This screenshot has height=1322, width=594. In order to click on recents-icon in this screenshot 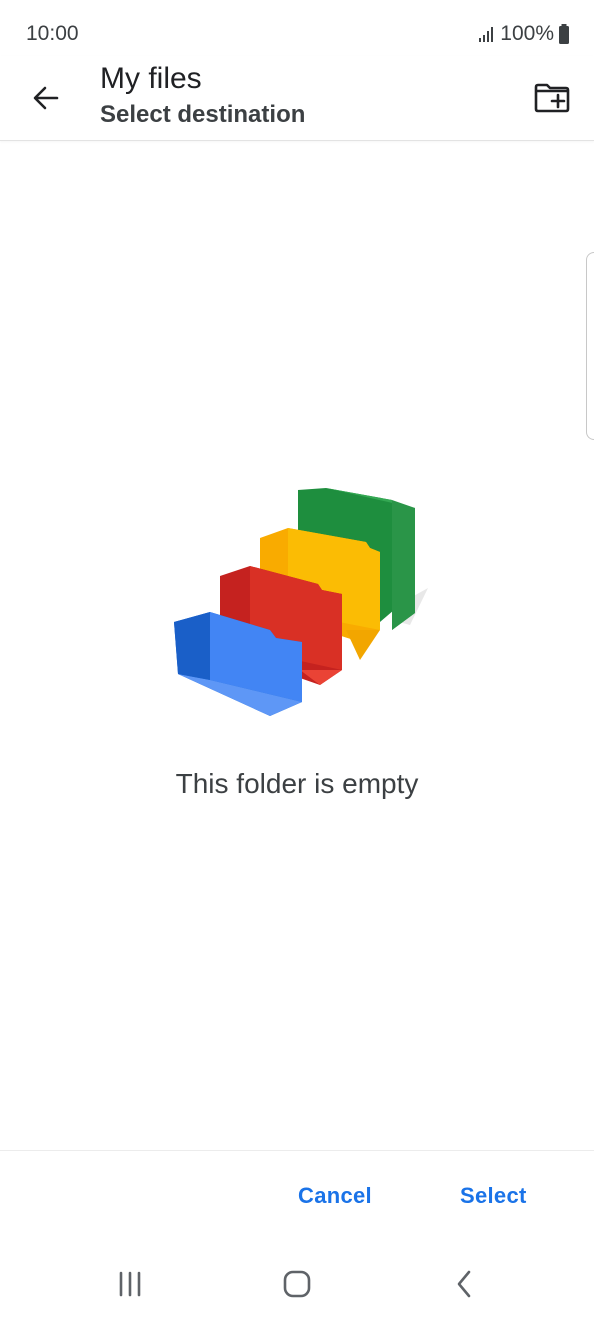, I will do `click(130, 1284)`.